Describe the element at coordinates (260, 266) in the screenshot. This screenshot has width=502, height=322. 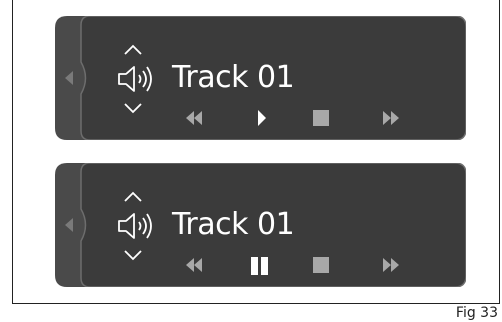
I see `pause-icon` at that location.